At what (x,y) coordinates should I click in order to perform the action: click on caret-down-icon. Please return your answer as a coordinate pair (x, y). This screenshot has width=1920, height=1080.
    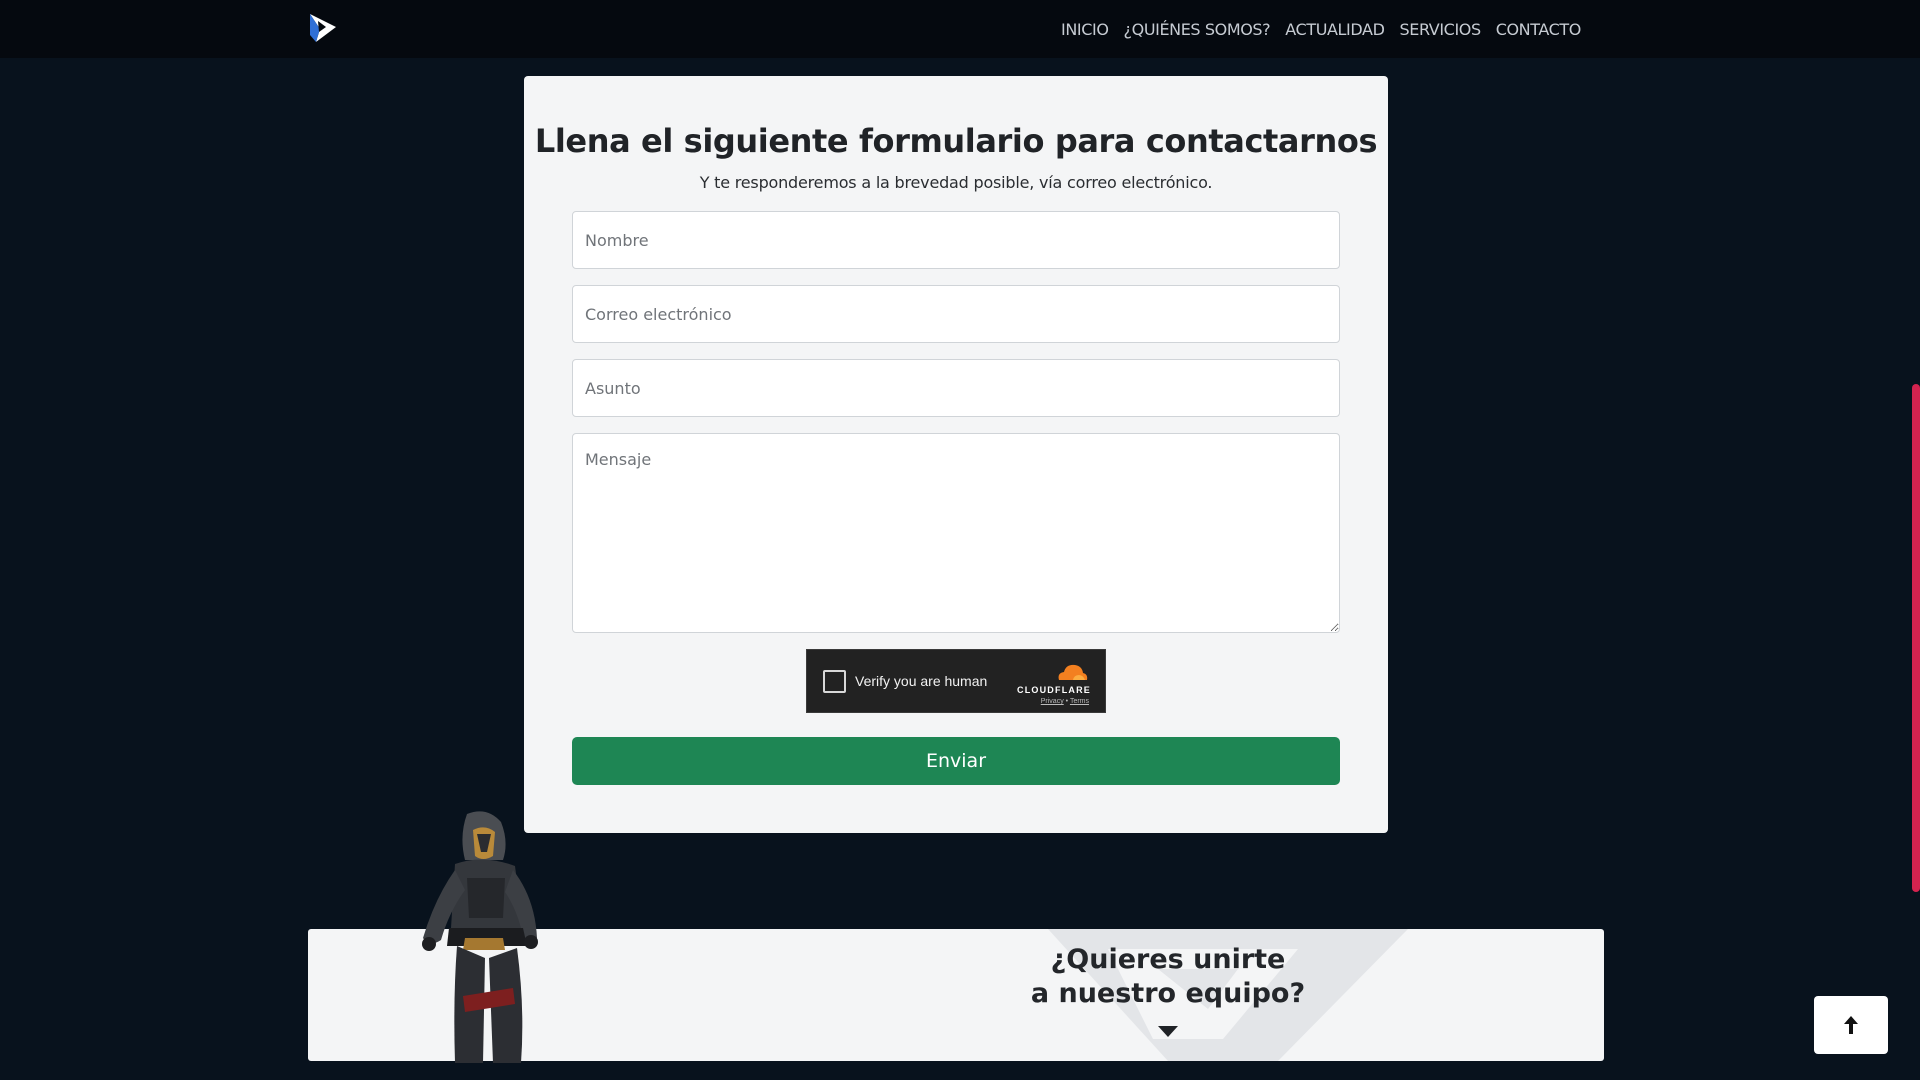
    Looking at the image, I should click on (1168, 1031).